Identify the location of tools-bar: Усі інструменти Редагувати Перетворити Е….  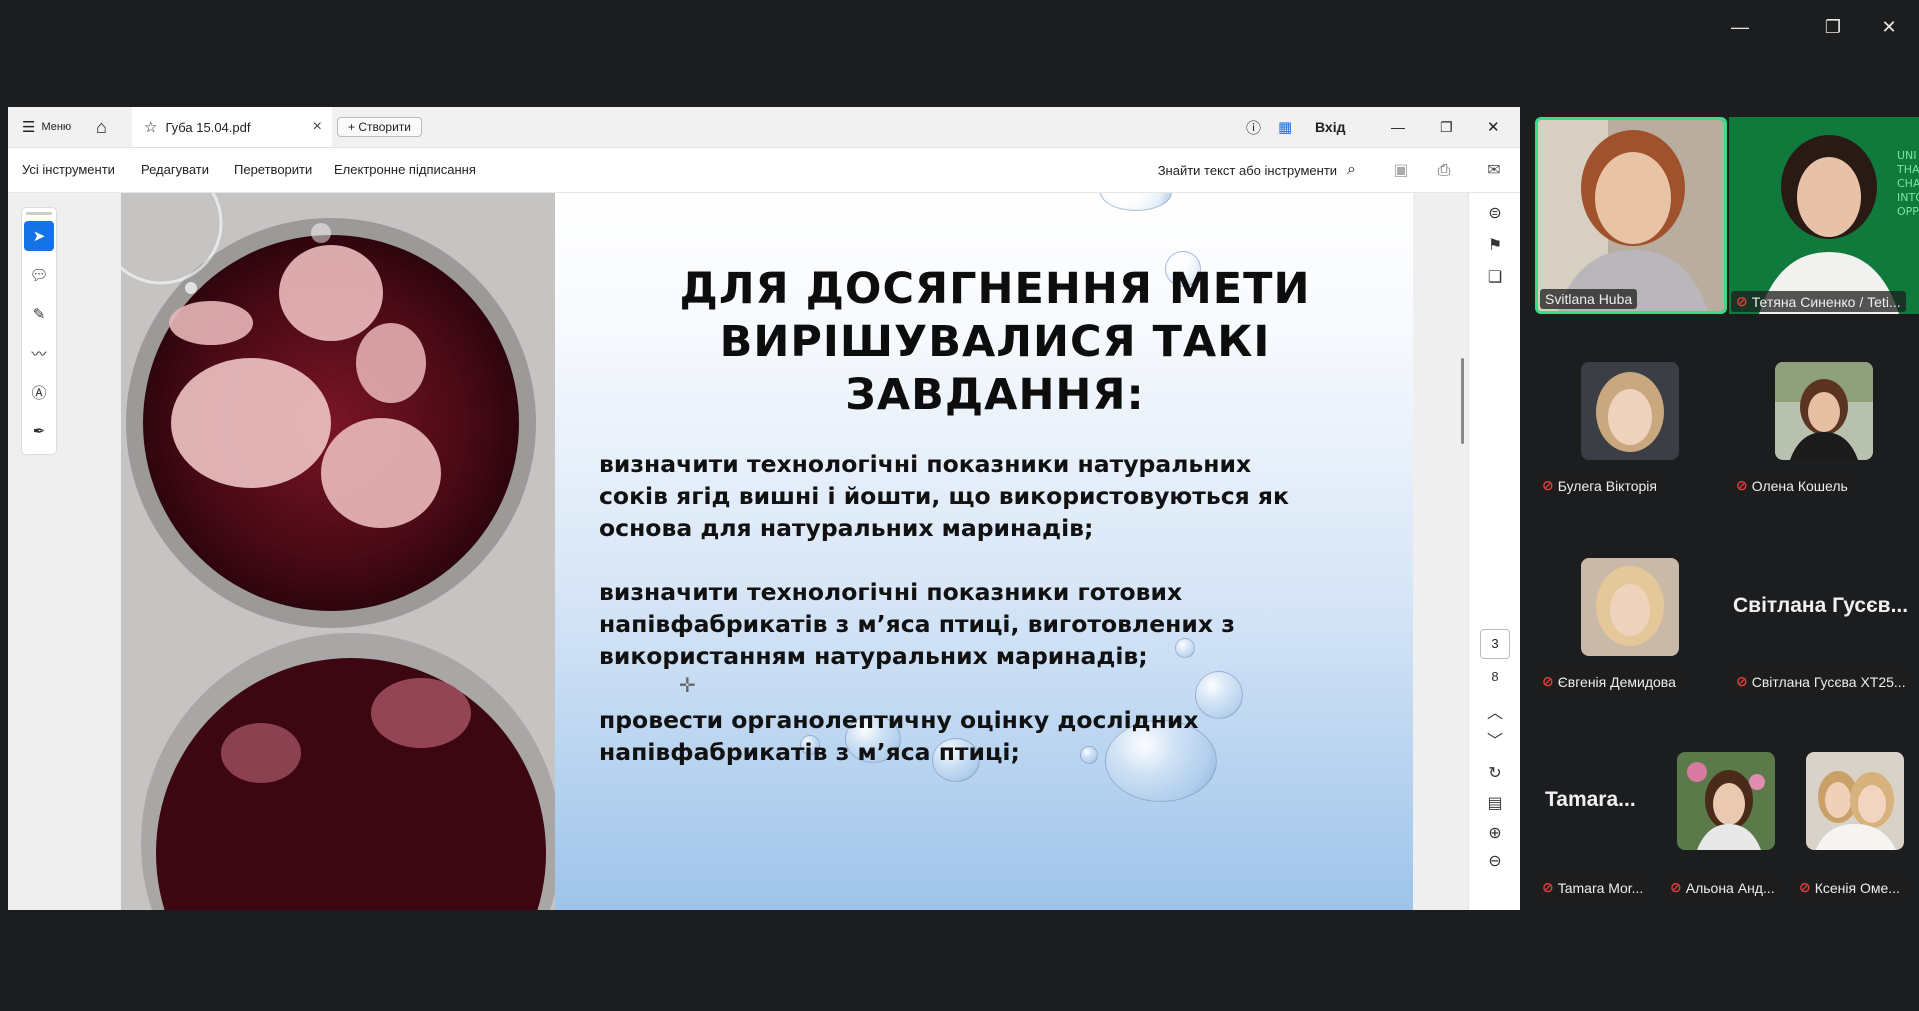
(764, 170).